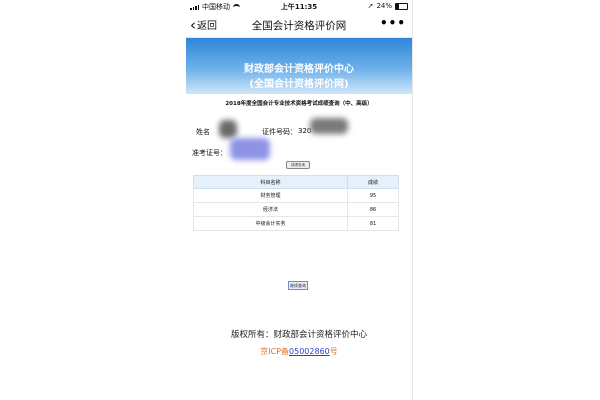 The width and height of the screenshot is (600, 400). What do you see at coordinates (270, 195) in the screenshot?
I see `subject-cell: 财务管理` at bounding box center [270, 195].